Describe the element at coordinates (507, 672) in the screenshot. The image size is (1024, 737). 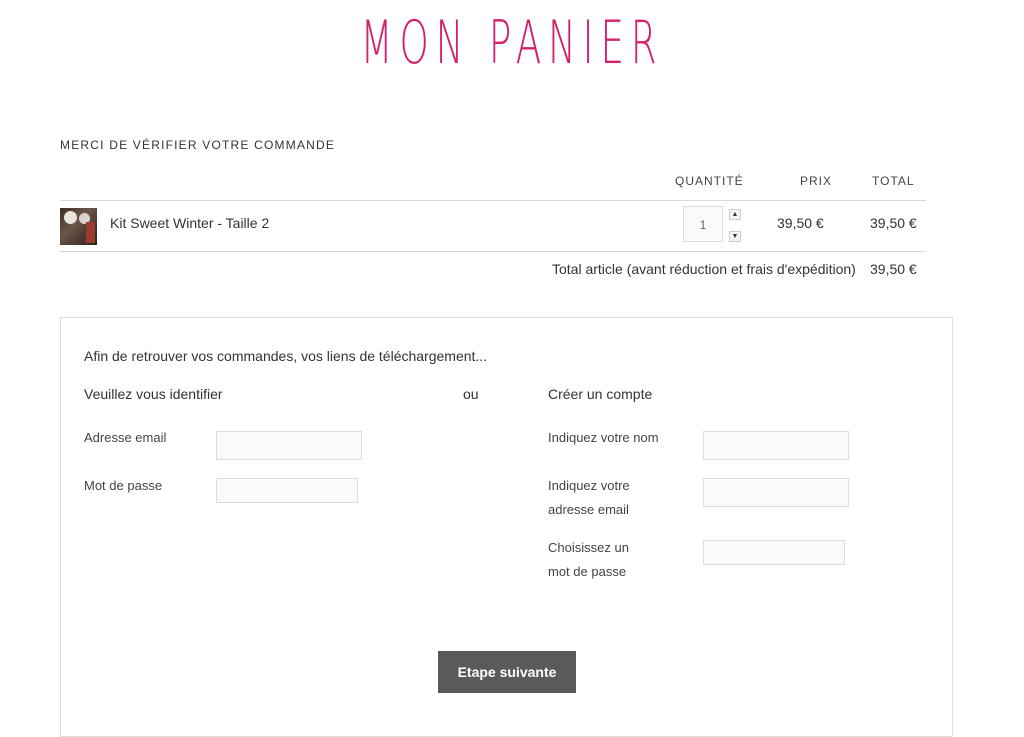
I see `next-step-button: Etape suivante` at that location.